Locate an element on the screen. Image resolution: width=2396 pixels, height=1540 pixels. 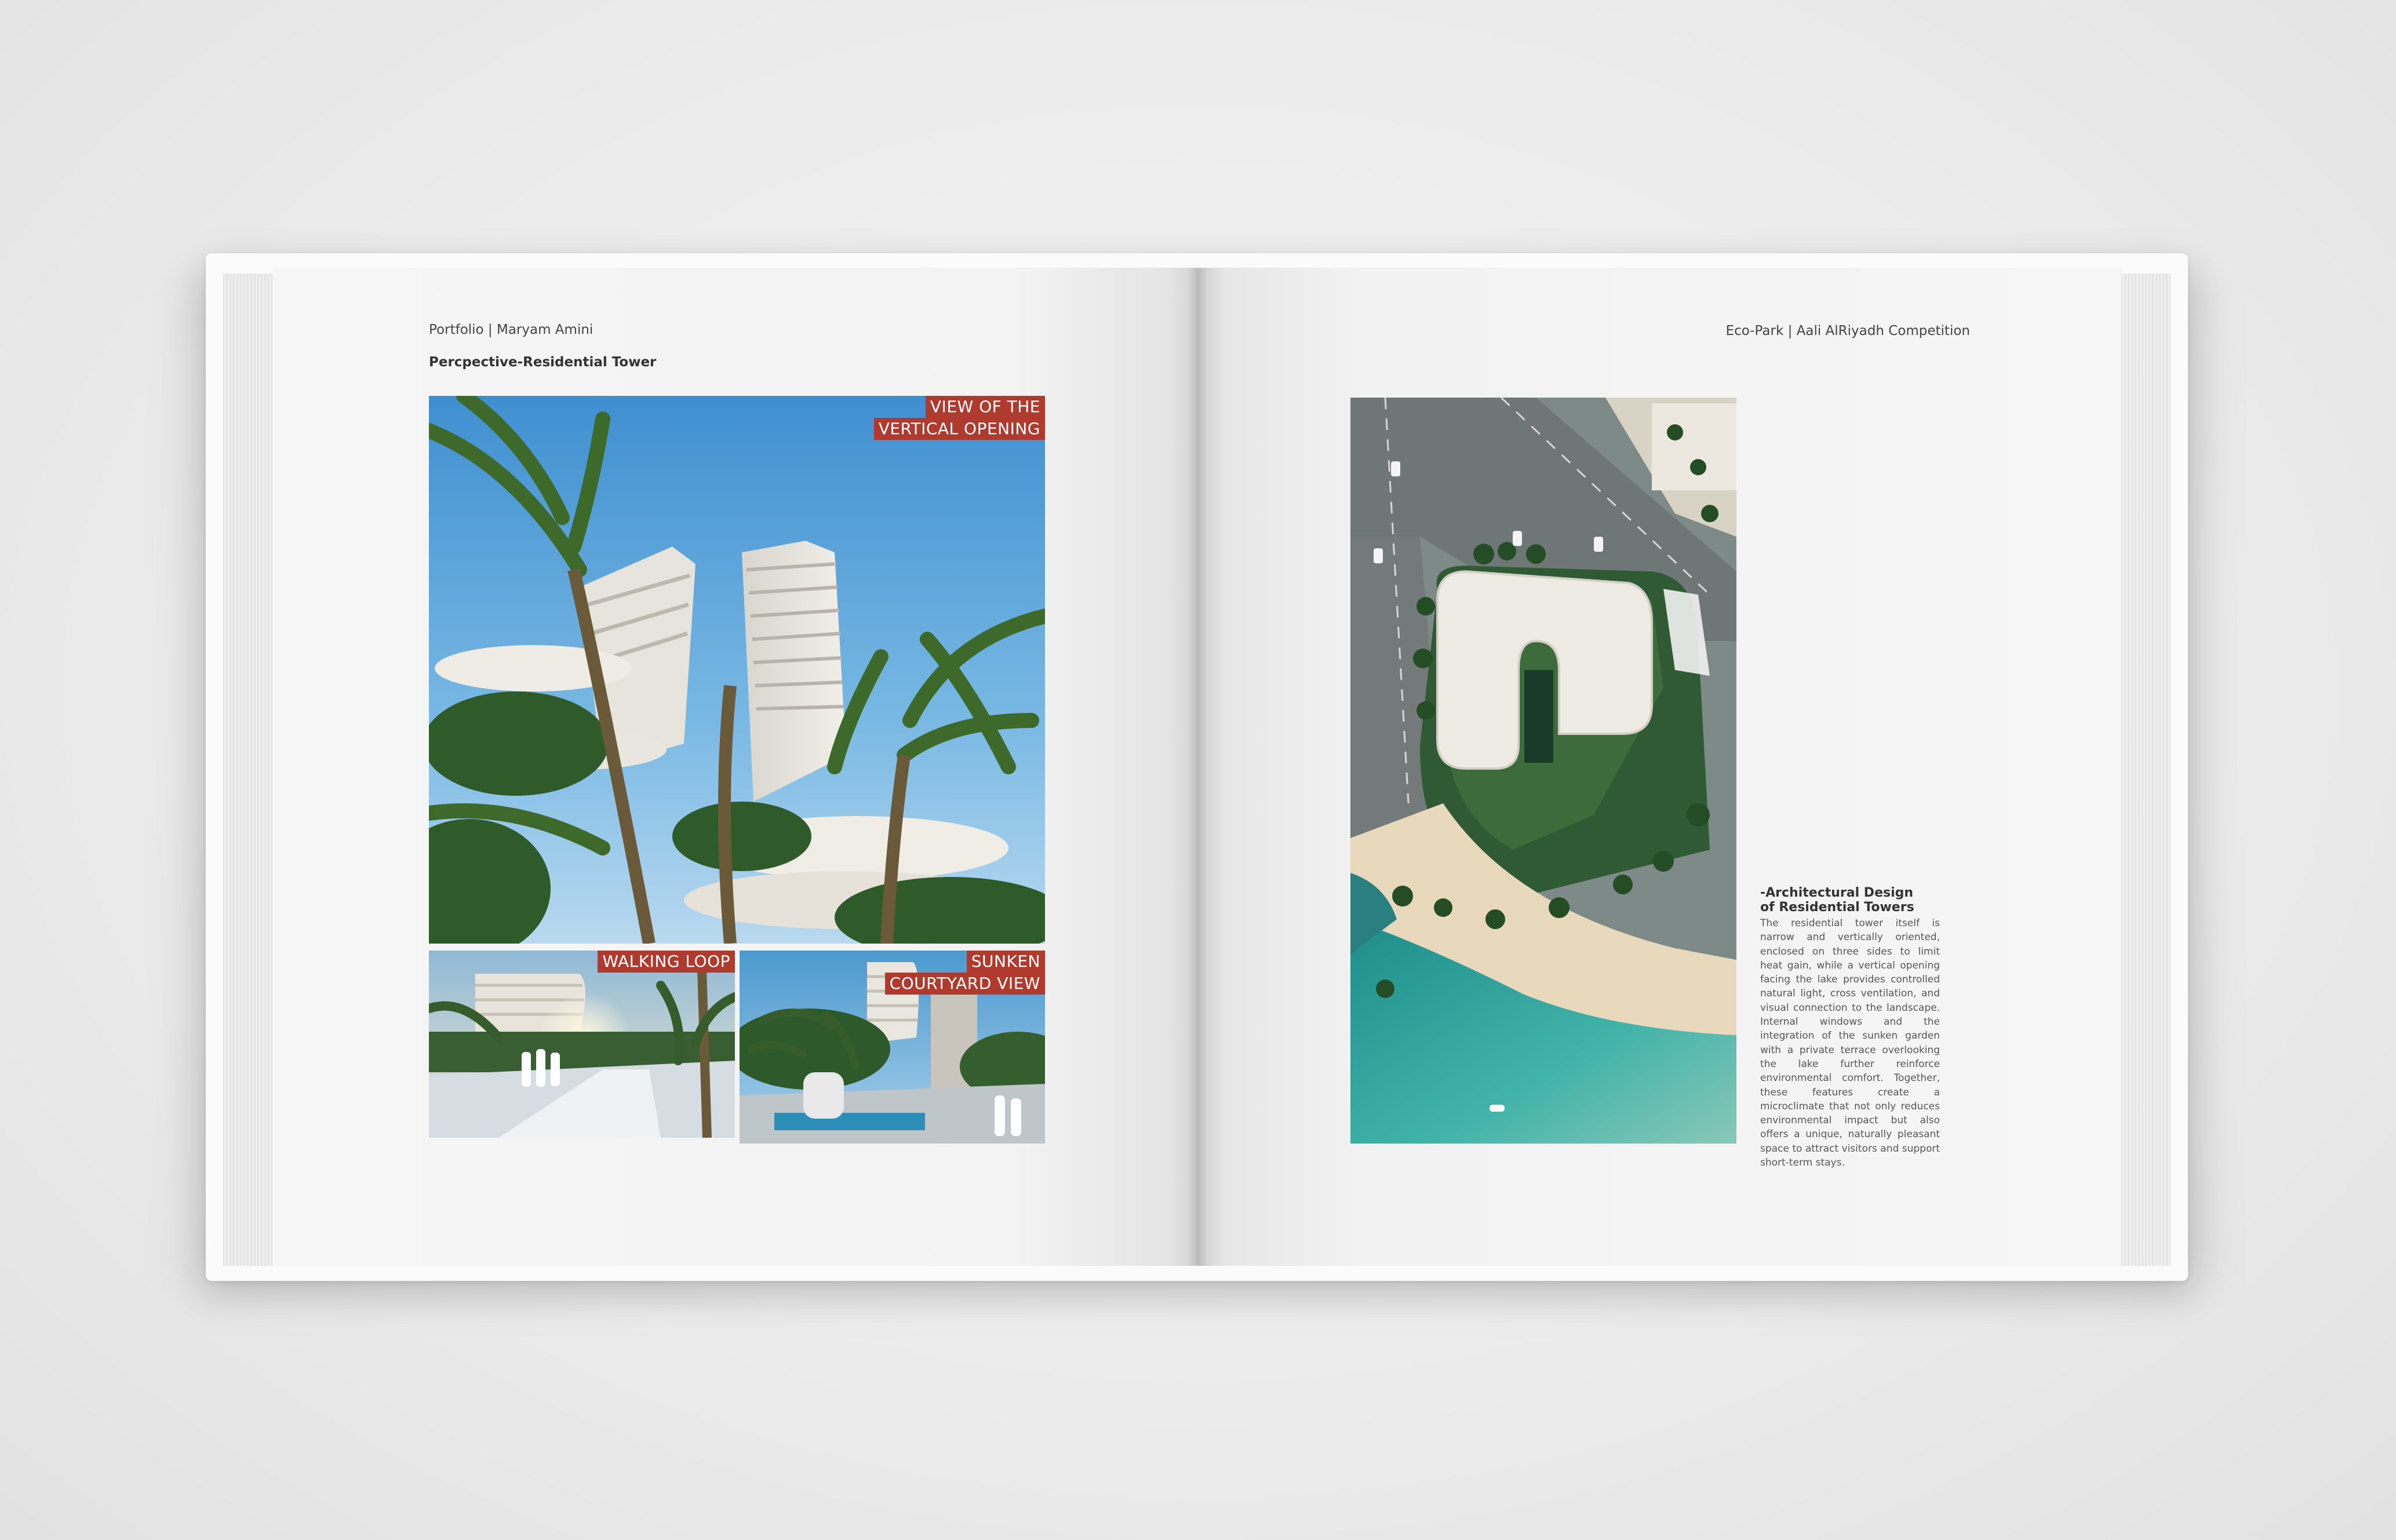
book-gutter is located at coordinates (1198, 767).